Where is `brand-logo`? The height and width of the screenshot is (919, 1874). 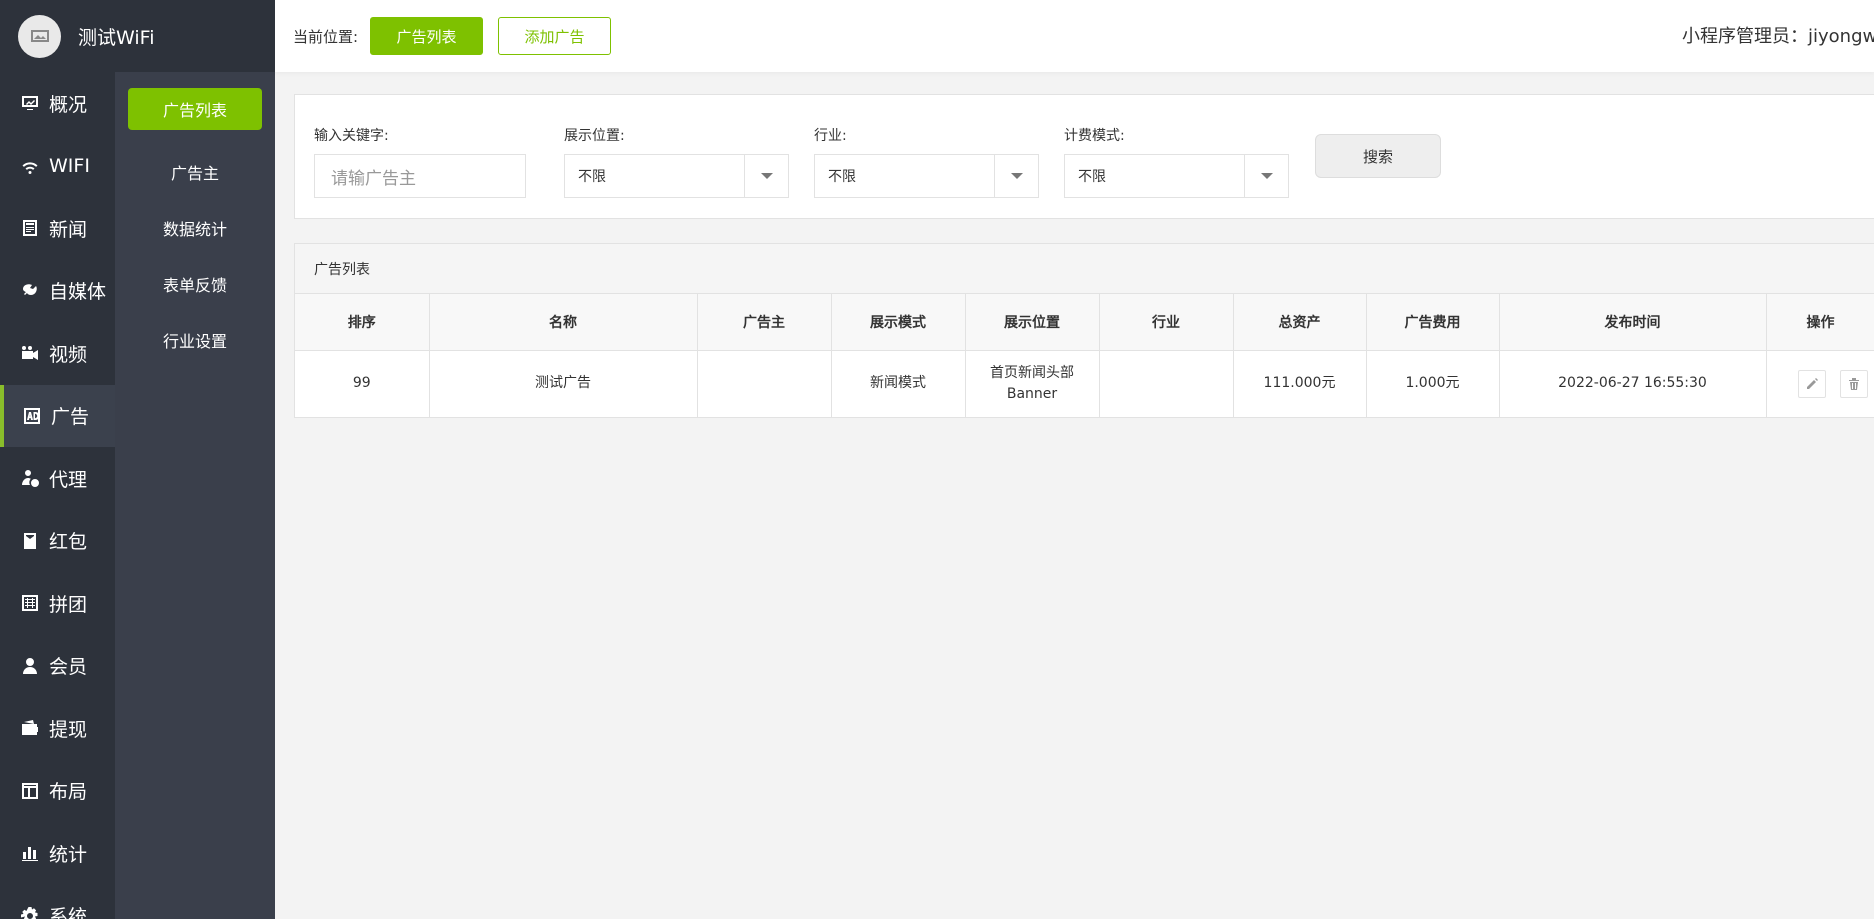 brand-logo is located at coordinates (39, 36).